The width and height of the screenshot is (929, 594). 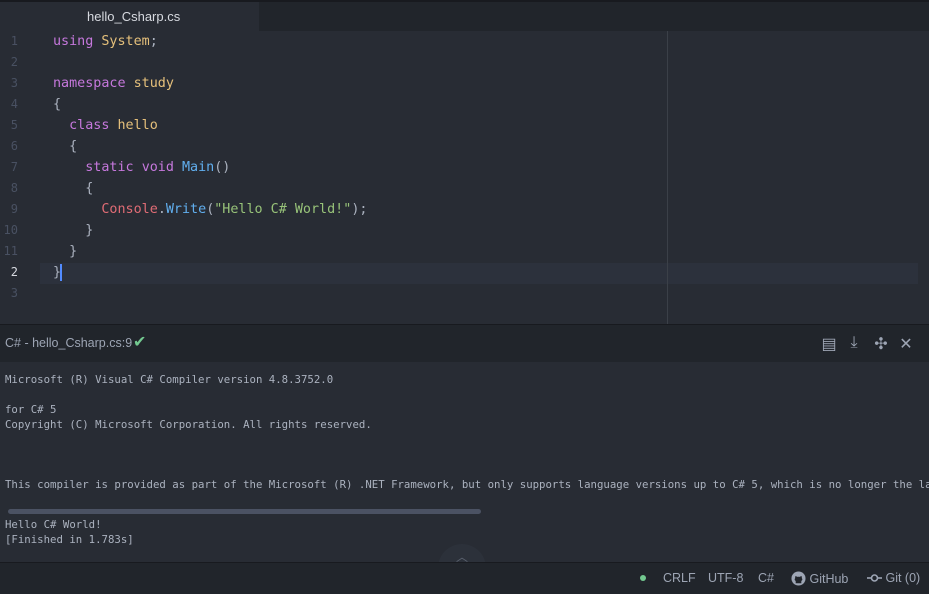 I want to click on line-number: 7, so click(x=14, y=167).